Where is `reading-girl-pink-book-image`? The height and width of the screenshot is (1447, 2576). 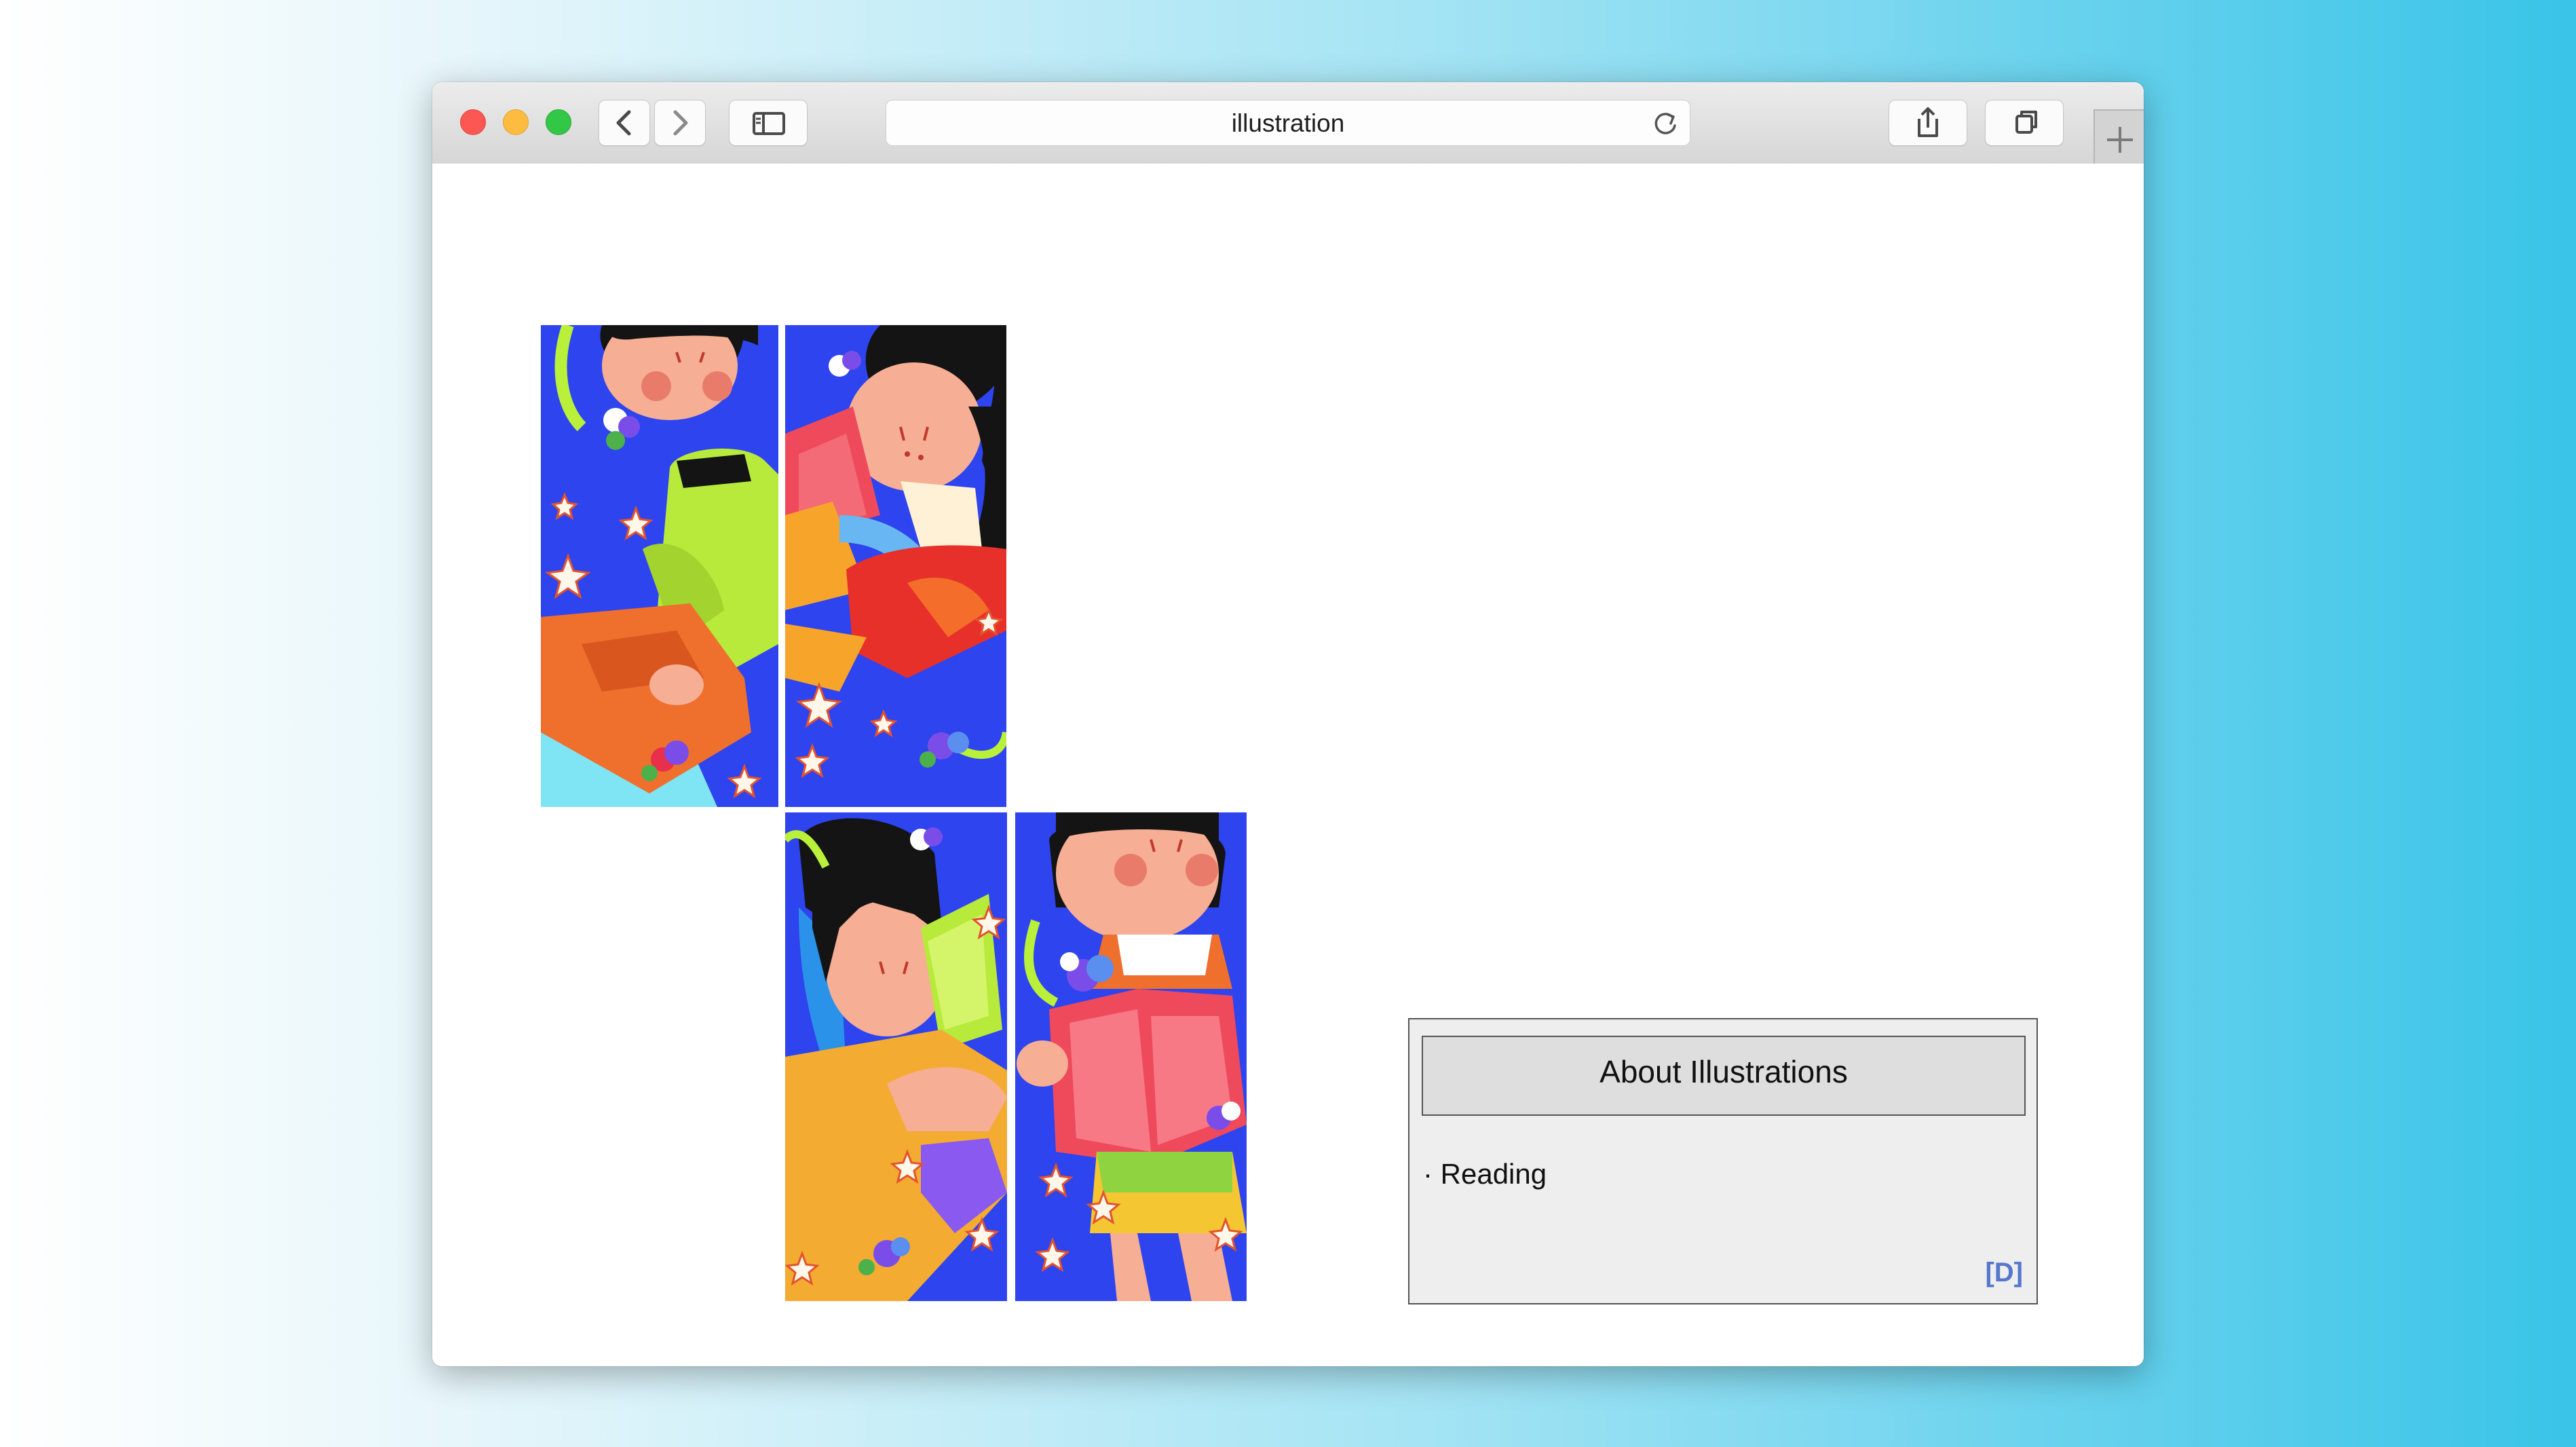 reading-girl-pink-book-image is located at coordinates (1131, 1056).